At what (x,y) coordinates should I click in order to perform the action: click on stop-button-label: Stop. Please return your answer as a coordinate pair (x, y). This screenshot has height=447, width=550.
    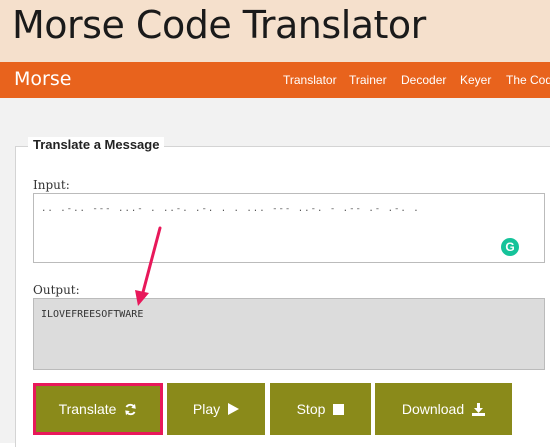
    Looking at the image, I should click on (311, 409).